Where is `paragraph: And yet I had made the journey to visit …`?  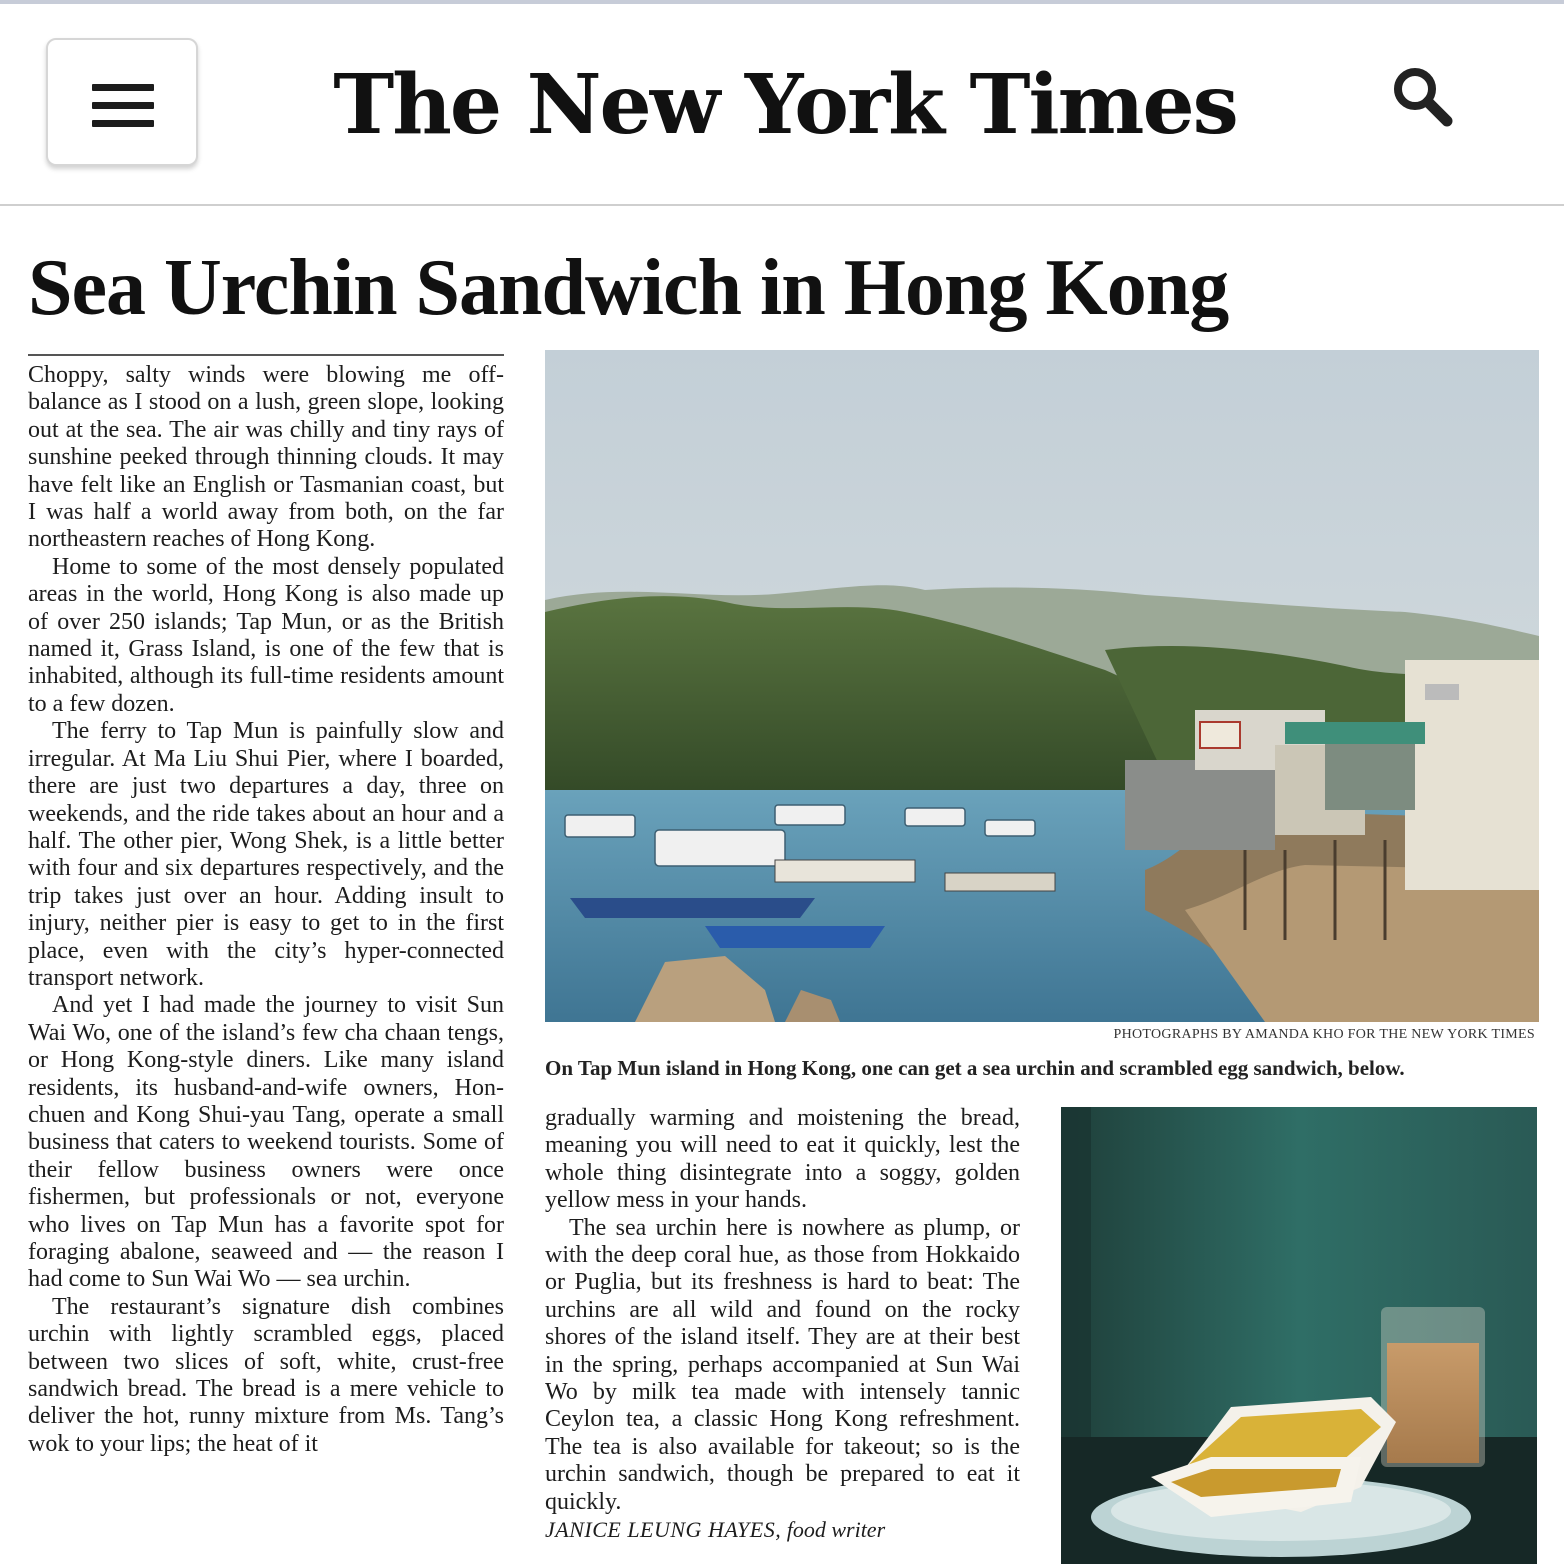
paragraph: And yet I had made the journey to visit … is located at coordinates (266, 1142).